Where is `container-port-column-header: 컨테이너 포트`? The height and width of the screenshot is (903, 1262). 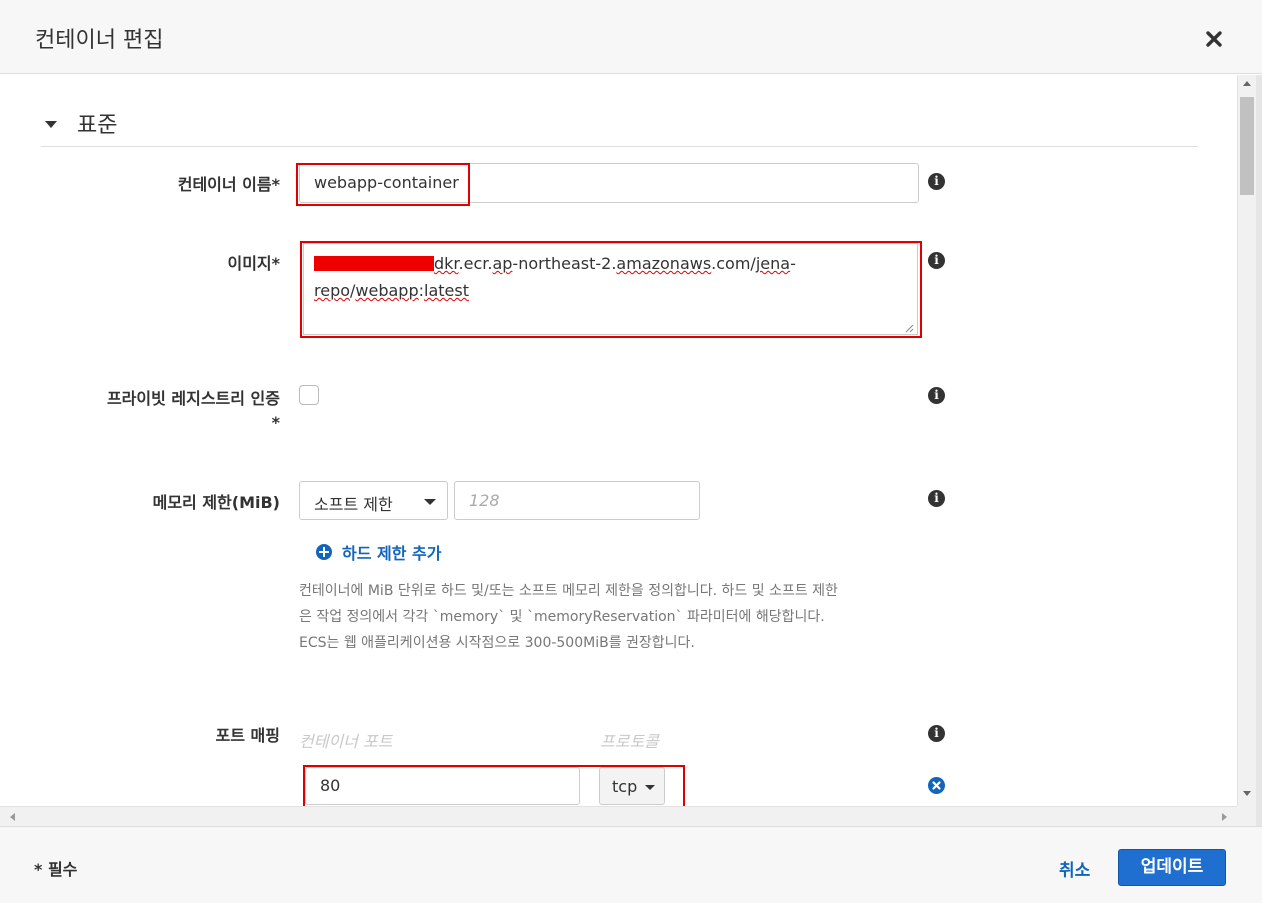
container-port-column-header: 컨테이너 포트 is located at coordinates (346, 741).